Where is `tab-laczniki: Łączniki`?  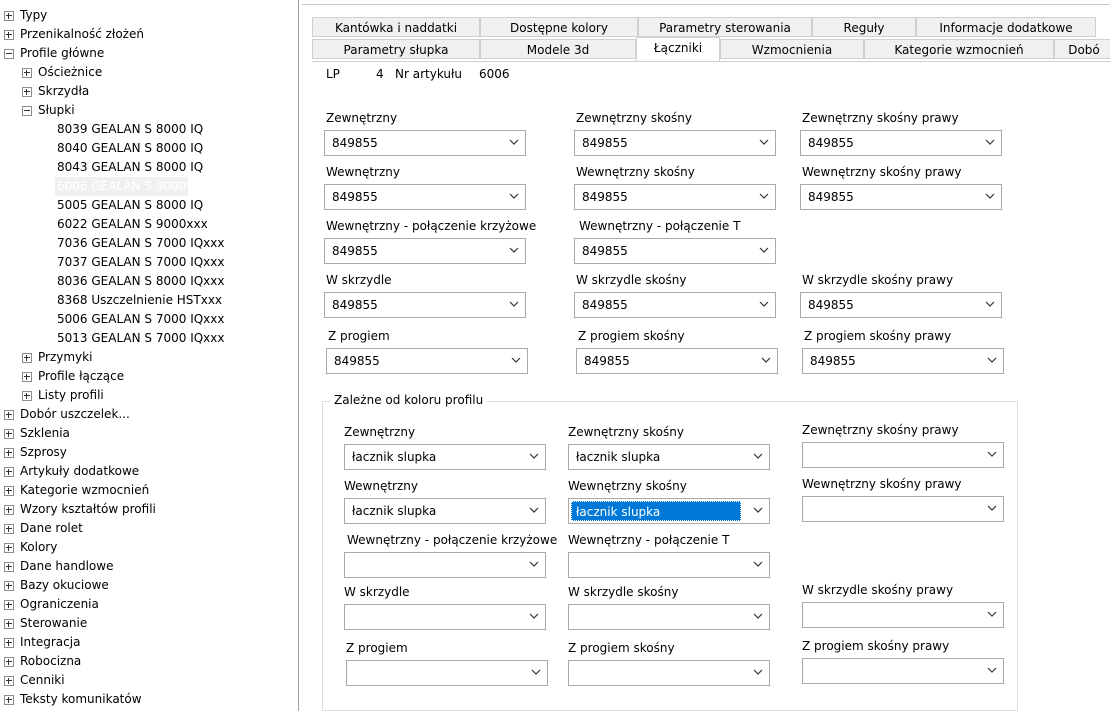
tab-laczniki: Łączniki is located at coordinates (678, 49).